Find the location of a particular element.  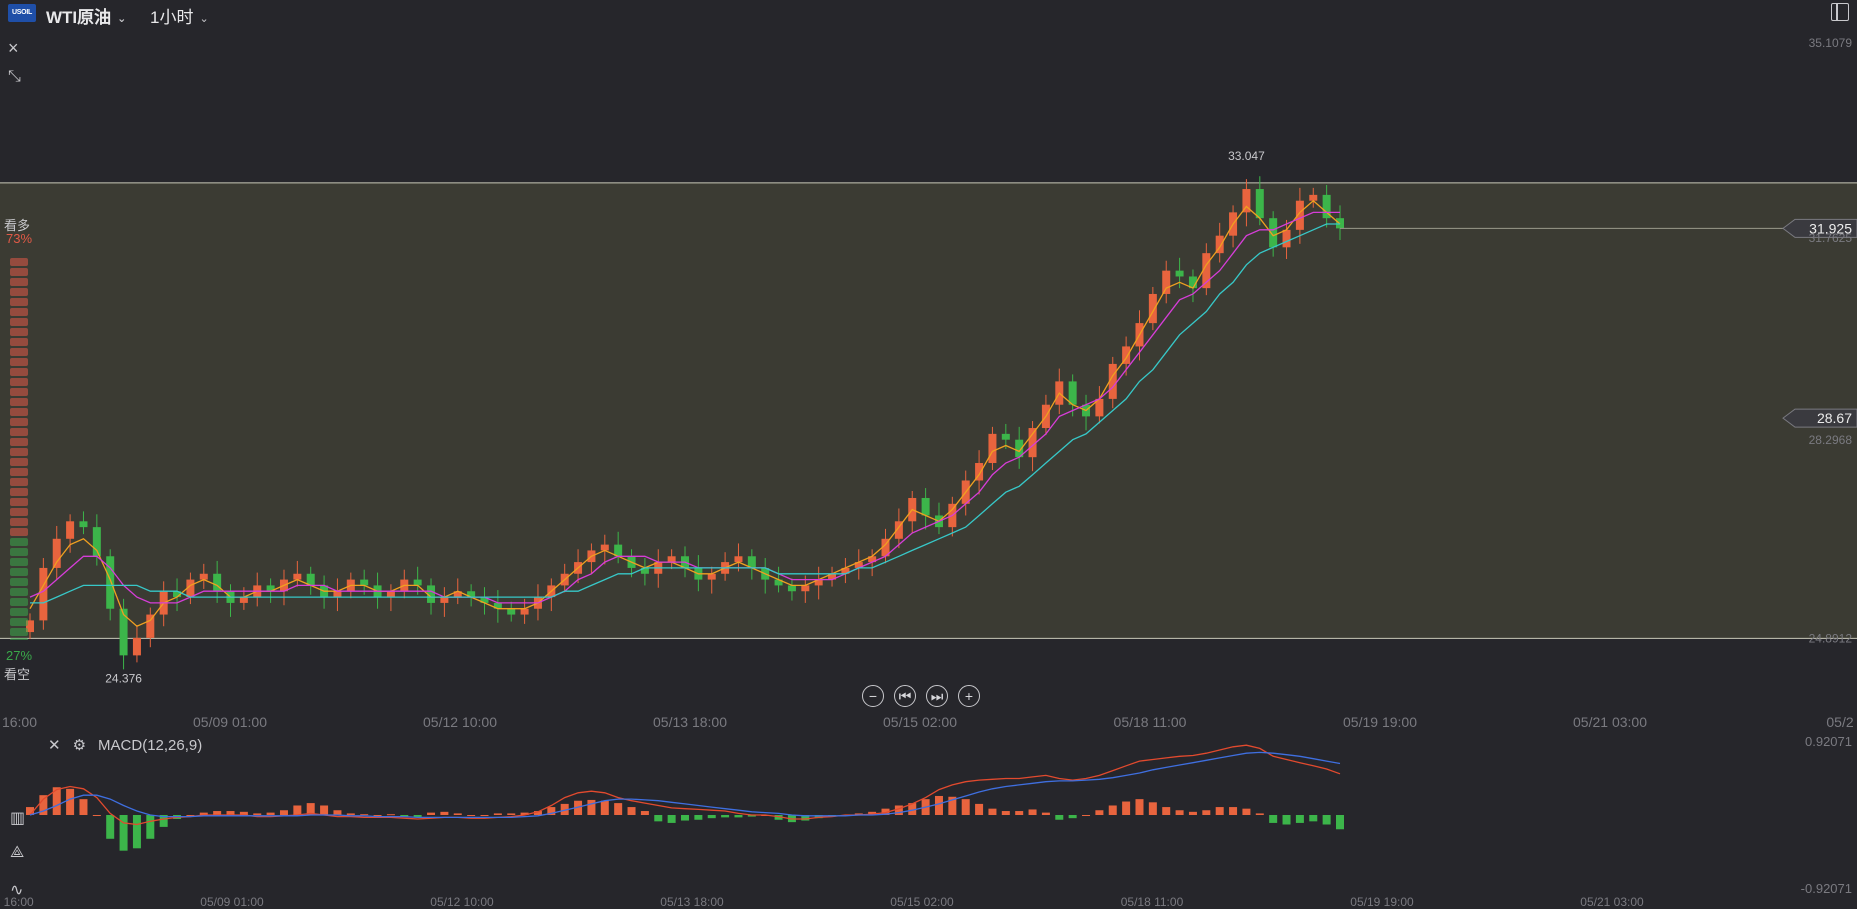

macd-close-icon: ✕ is located at coordinates (54, 745).